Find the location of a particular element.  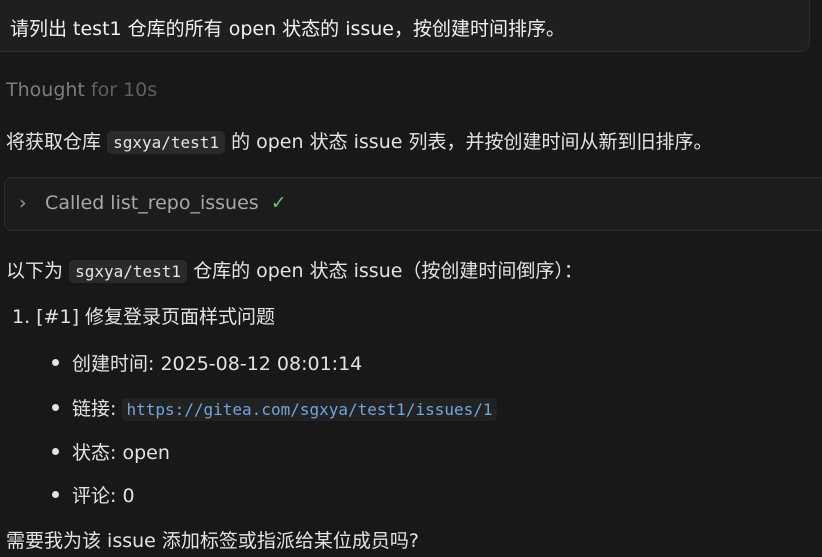

issue-list-item: 1. [#1] 修复登录页面样式问题 is located at coordinates (143, 315).